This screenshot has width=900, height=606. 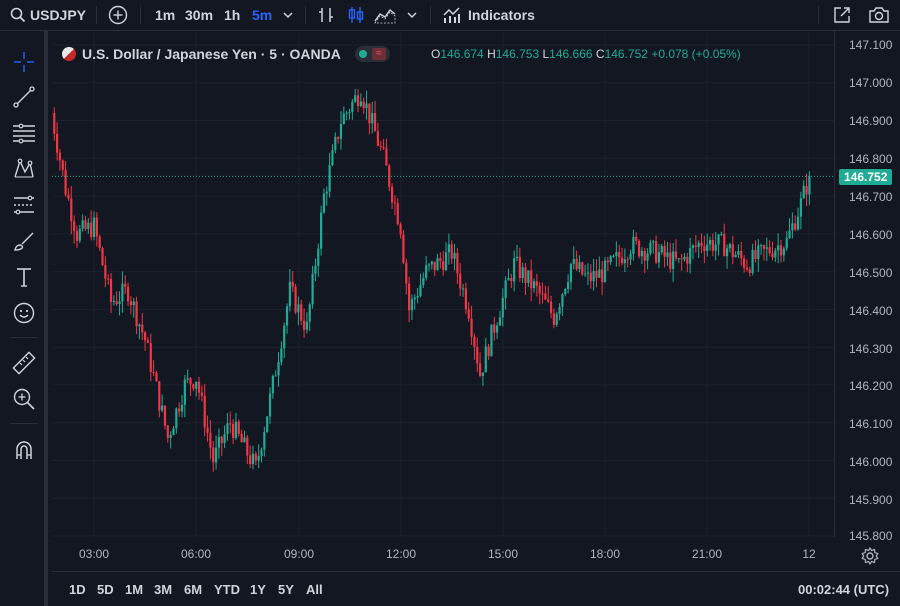 What do you see at coordinates (870, 556) in the screenshot?
I see `chart-settings-button` at bounding box center [870, 556].